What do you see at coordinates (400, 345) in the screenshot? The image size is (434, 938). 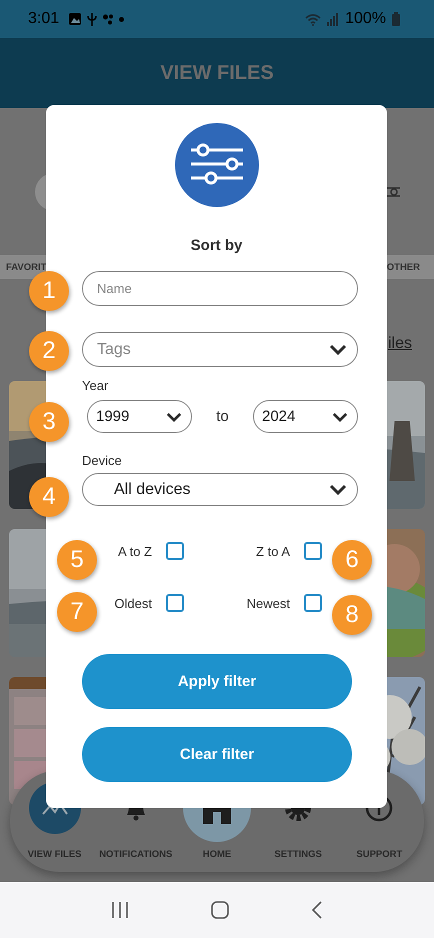 I see `link: iles` at bounding box center [400, 345].